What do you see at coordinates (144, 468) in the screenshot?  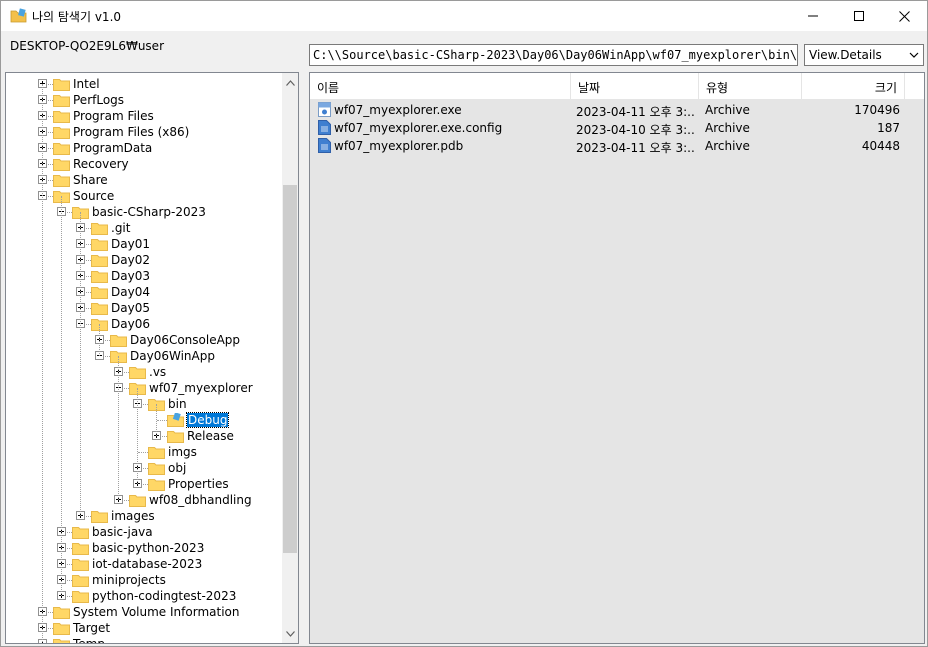 I see `tree-node: obj` at bounding box center [144, 468].